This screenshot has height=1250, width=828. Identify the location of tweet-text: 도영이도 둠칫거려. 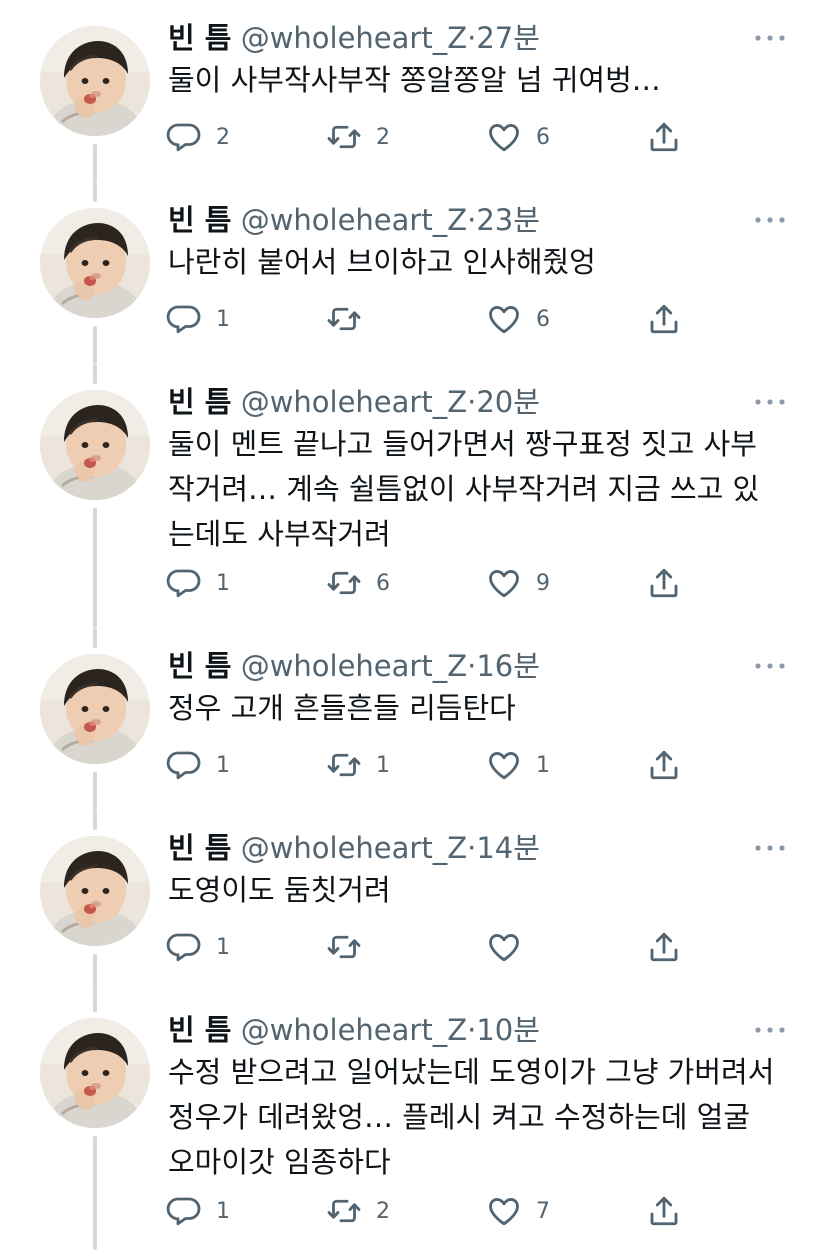
(488, 890).